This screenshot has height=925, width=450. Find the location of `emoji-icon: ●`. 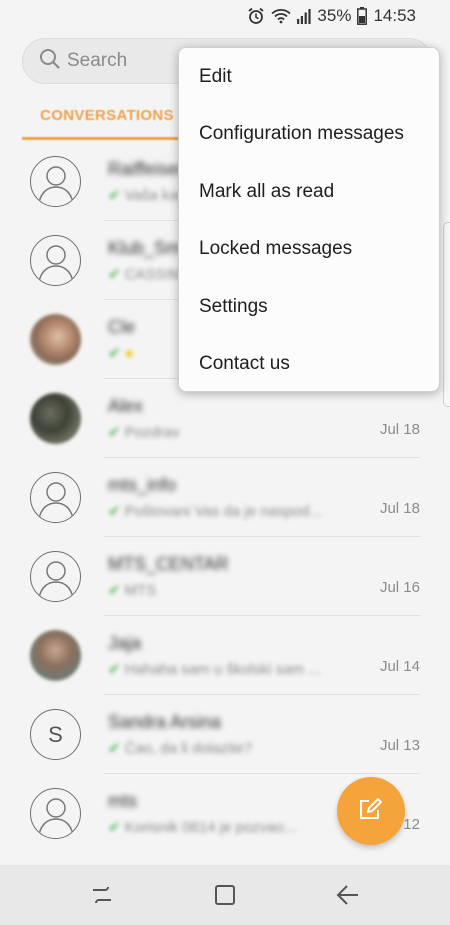

emoji-icon: ● is located at coordinates (129, 353).